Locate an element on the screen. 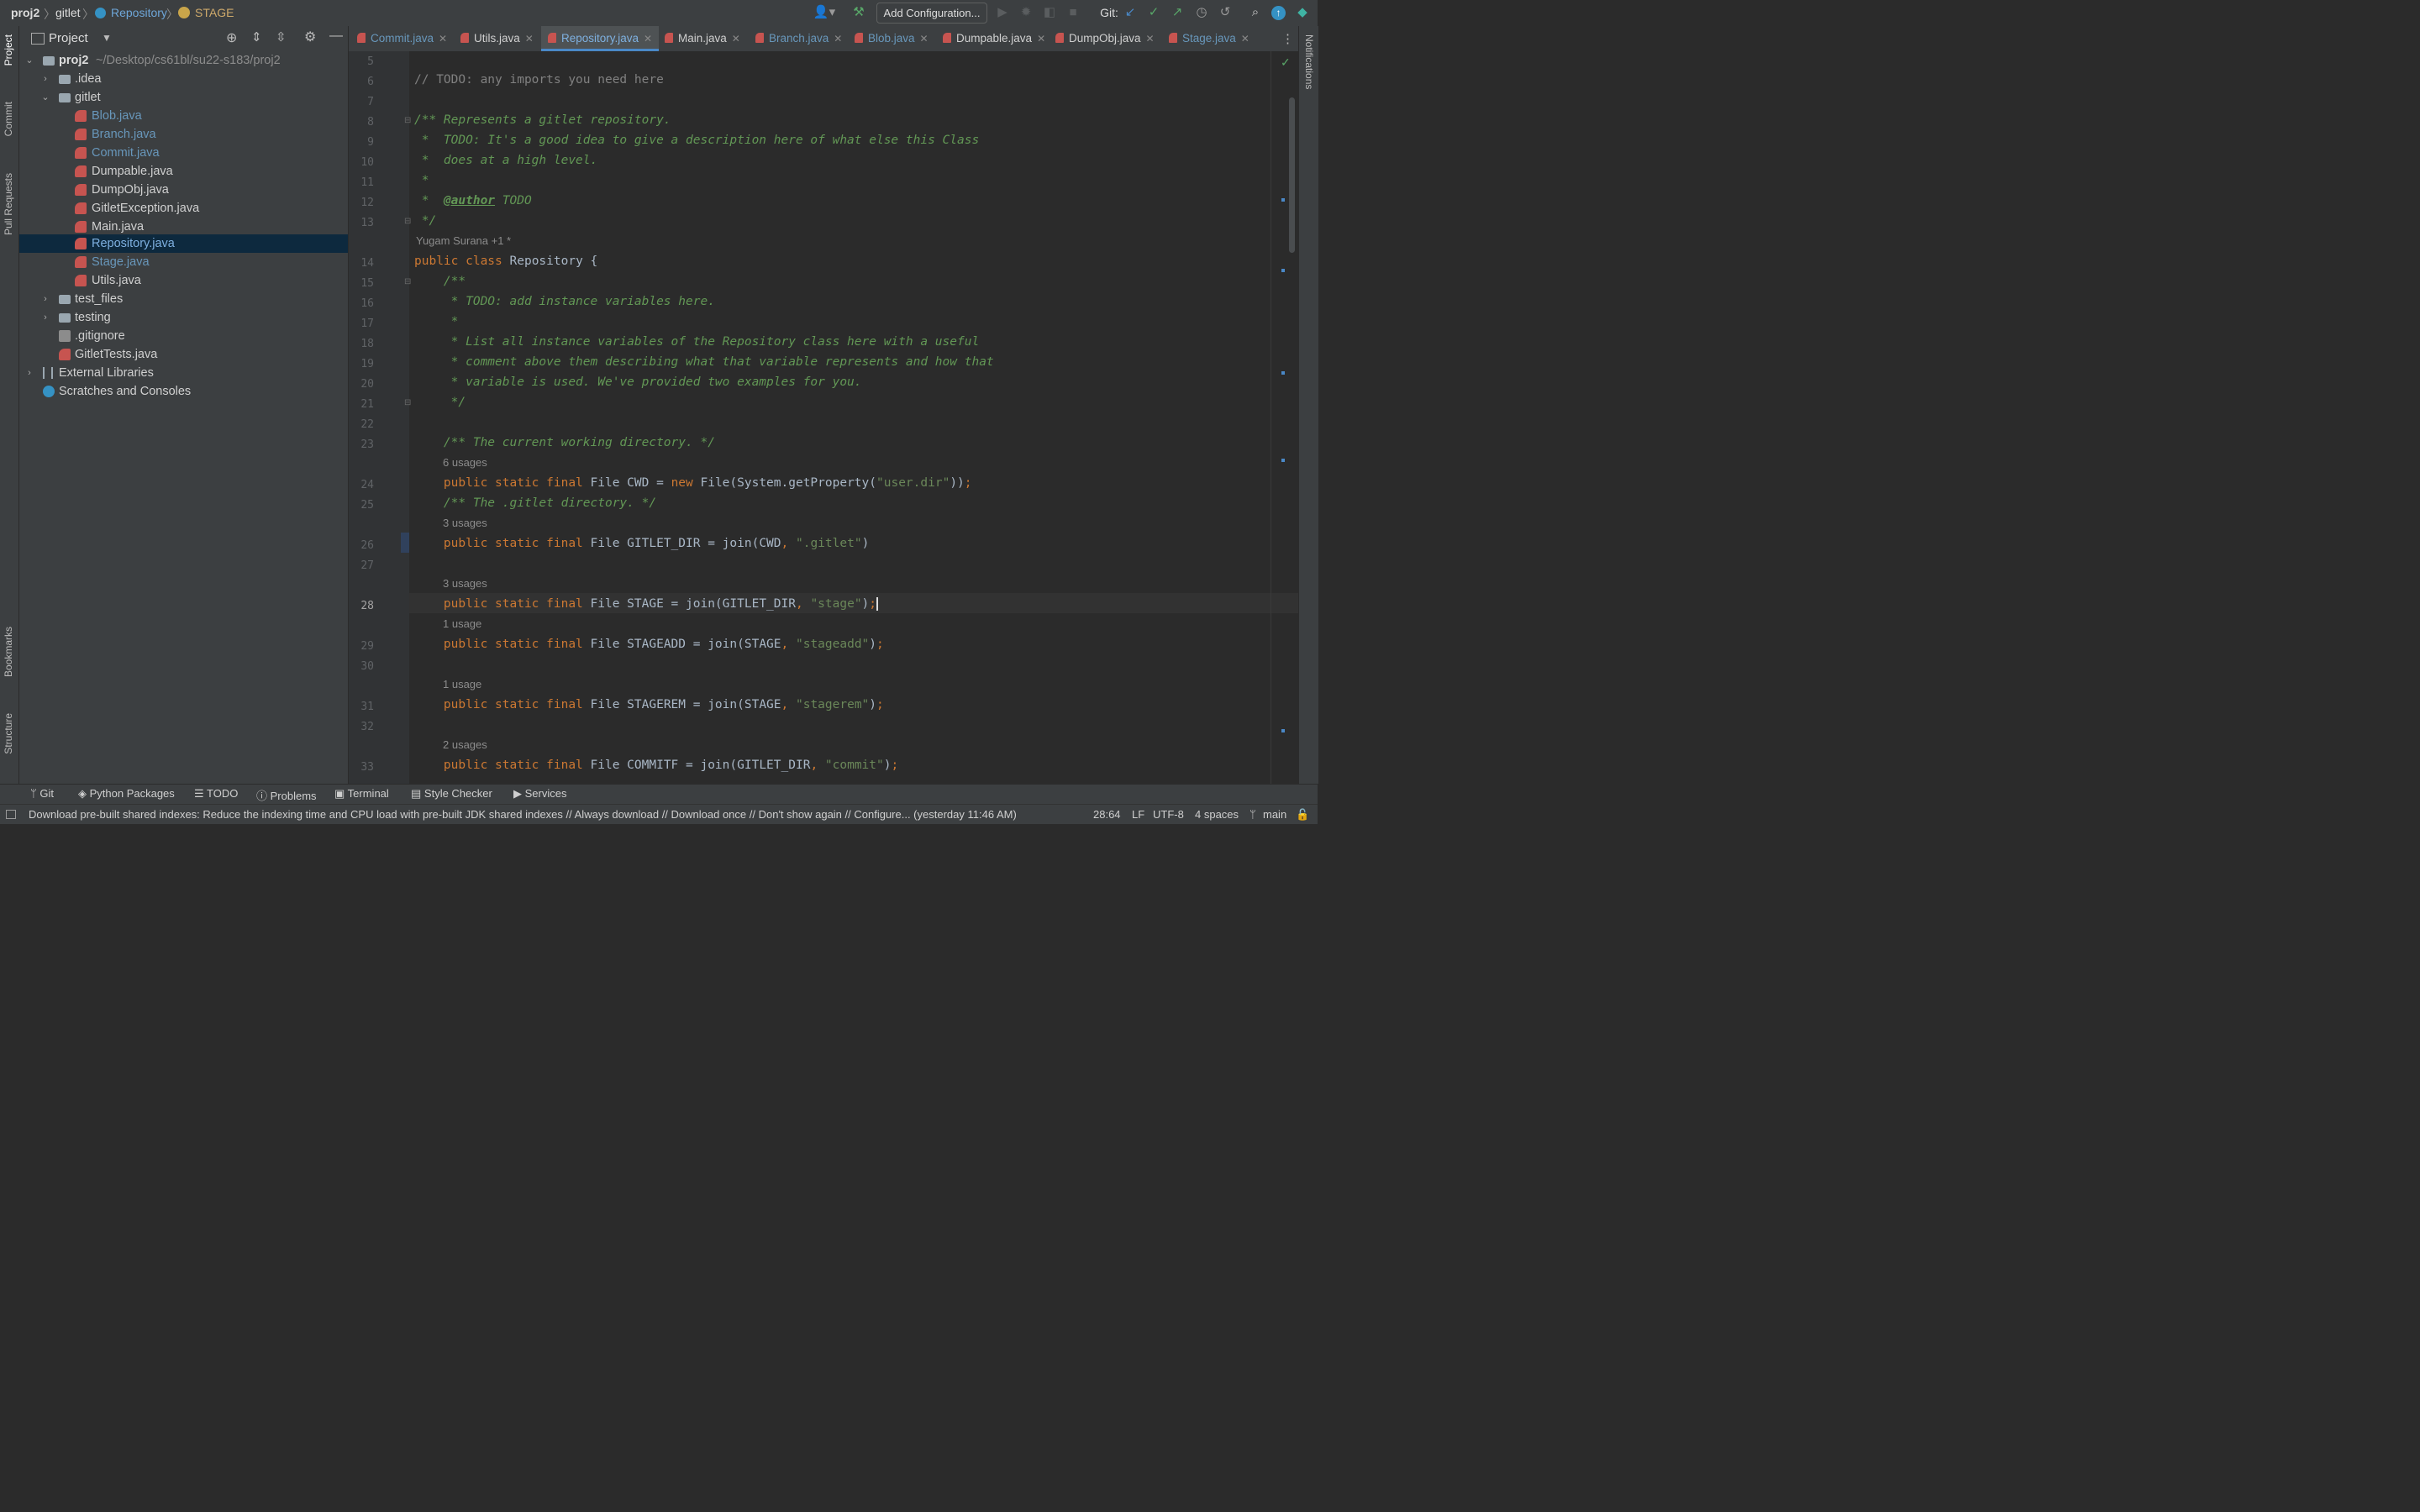 The width and height of the screenshot is (2420, 1512). git-push-icon: ↗ is located at coordinates (1177, 12).